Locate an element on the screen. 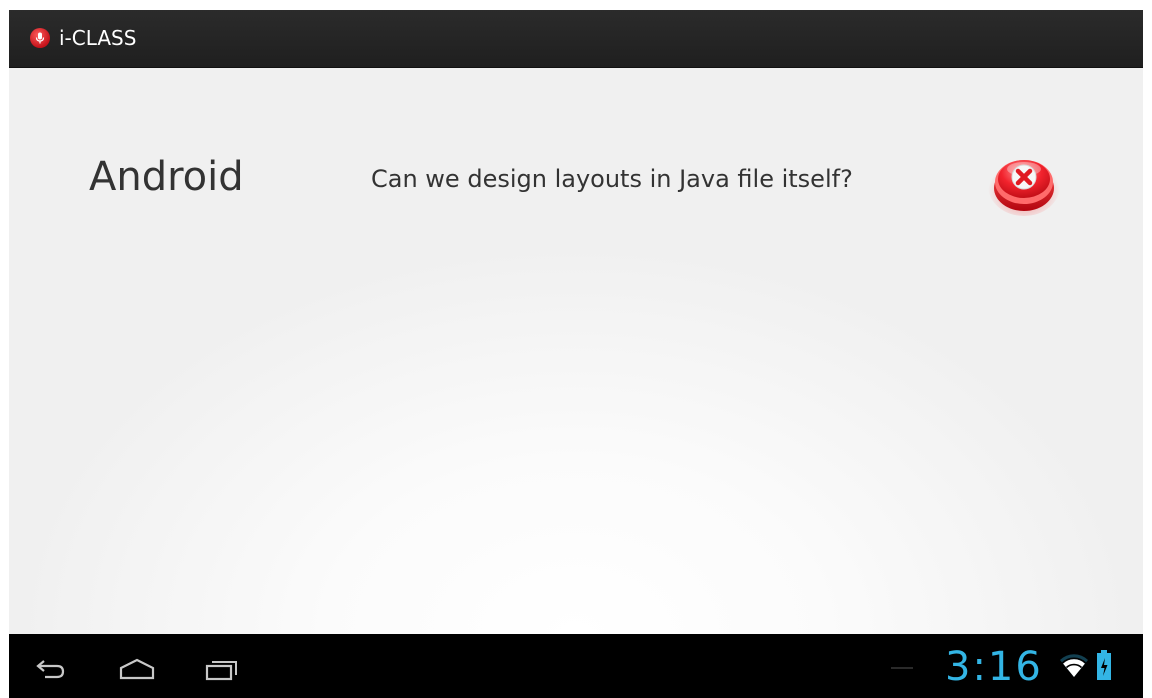  home-icon is located at coordinates (137, 669).